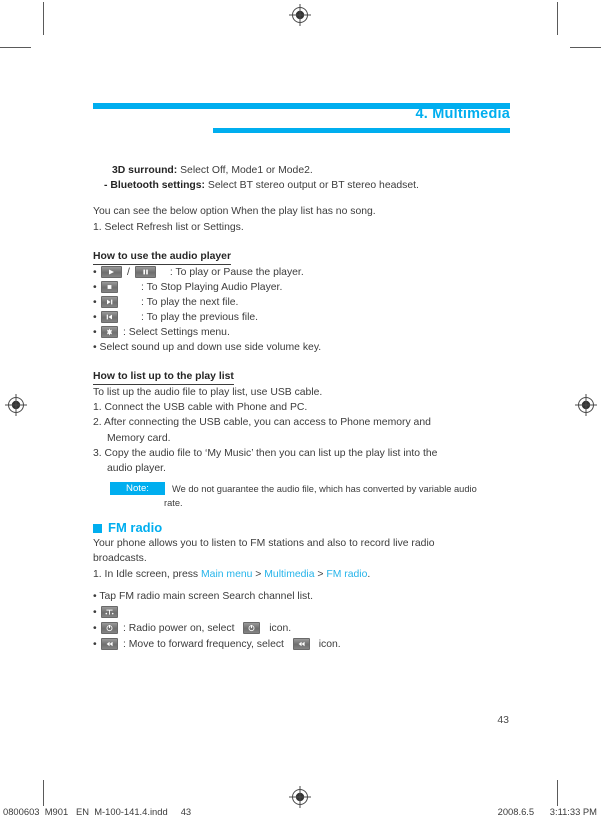 This screenshot has width=601, height=825. I want to click on player-row-text: : Select Settings menu., so click(176, 332).